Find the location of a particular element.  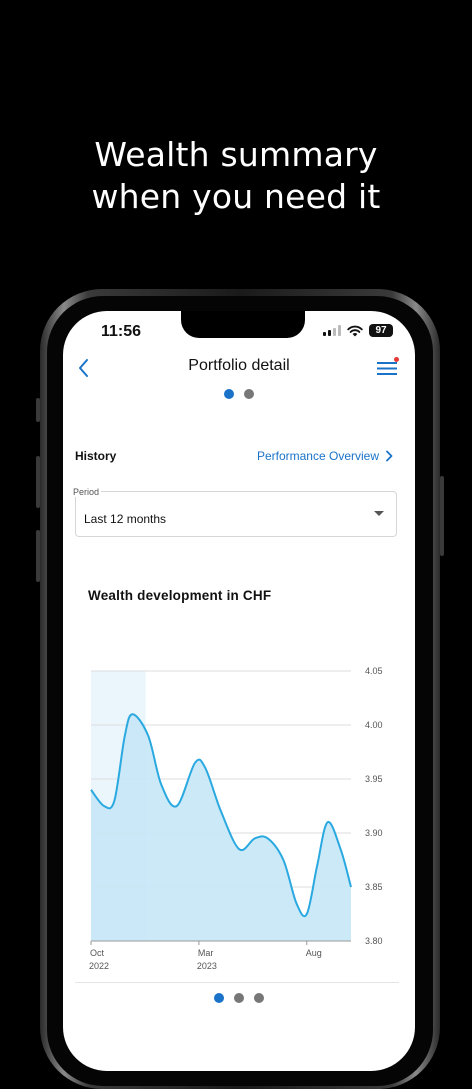

performance-overview-link: Performance Overview is located at coordinates (325, 456).